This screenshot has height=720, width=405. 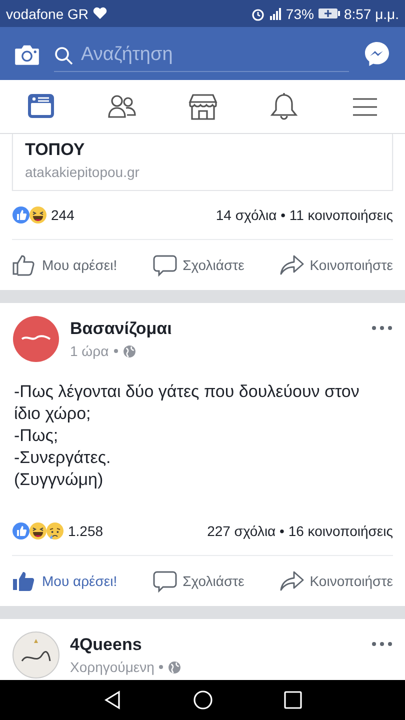 I want to click on post-text-line: -Συνεργάτες., so click(x=63, y=458).